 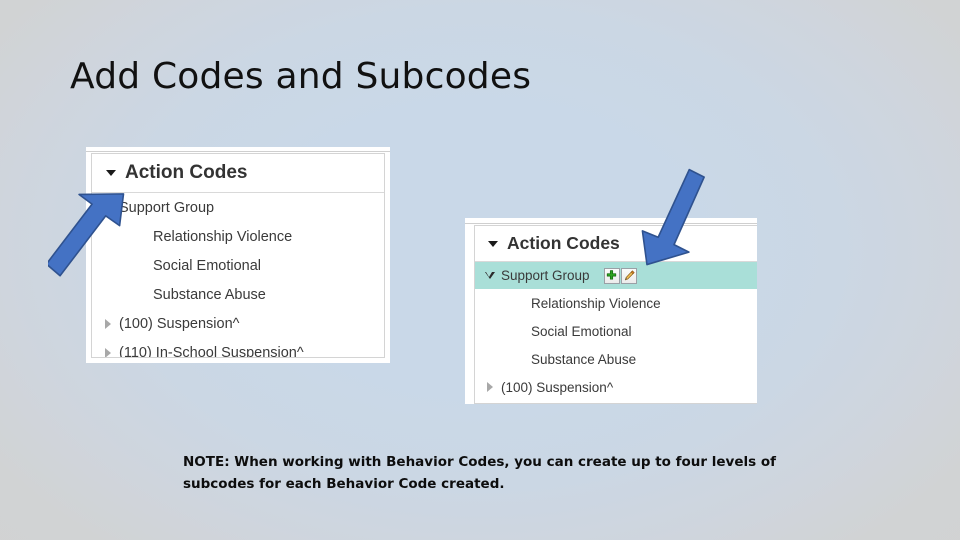 I want to click on right-panel-header: Action Codes, so click(x=616, y=244).